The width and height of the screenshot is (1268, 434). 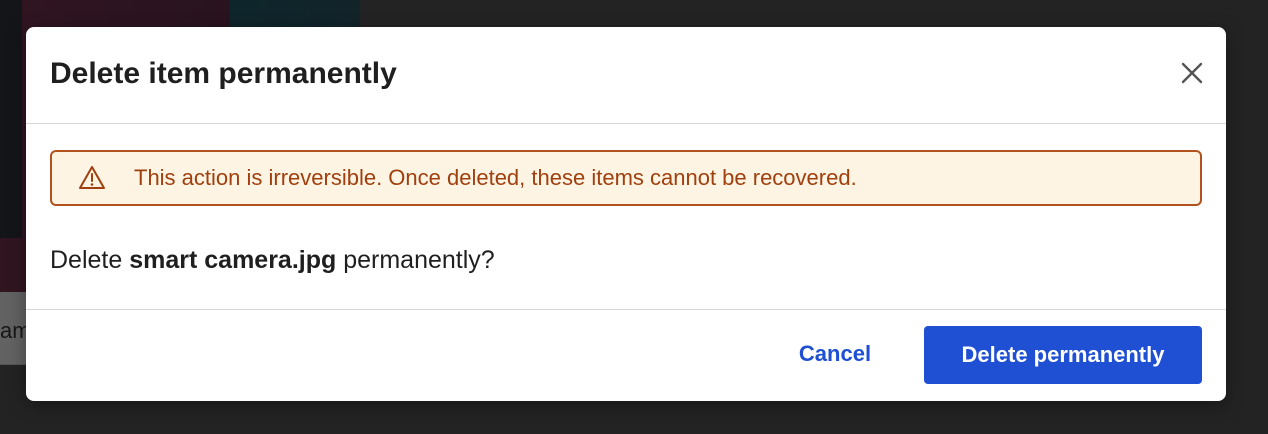 What do you see at coordinates (415, 260) in the screenshot?
I see `question-suffix: permanently?` at bounding box center [415, 260].